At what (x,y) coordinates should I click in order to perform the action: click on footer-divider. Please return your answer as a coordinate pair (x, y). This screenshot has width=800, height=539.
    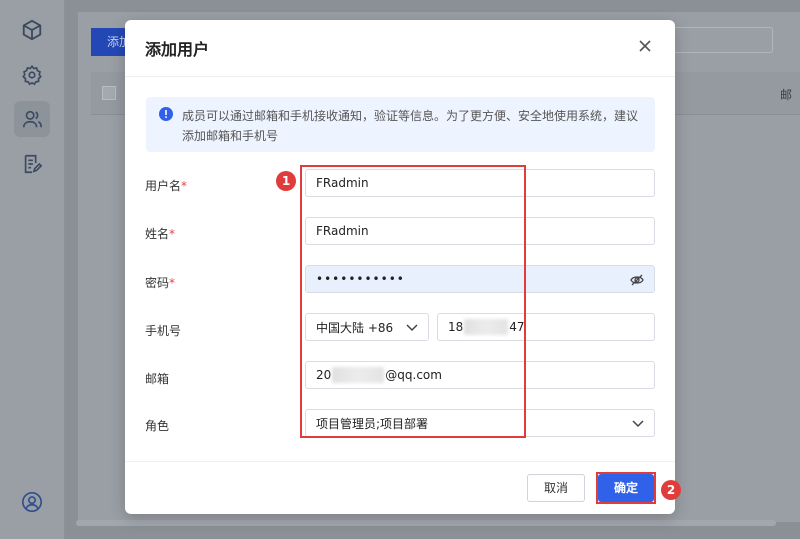
    Looking at the image, I should click on (400, 461).